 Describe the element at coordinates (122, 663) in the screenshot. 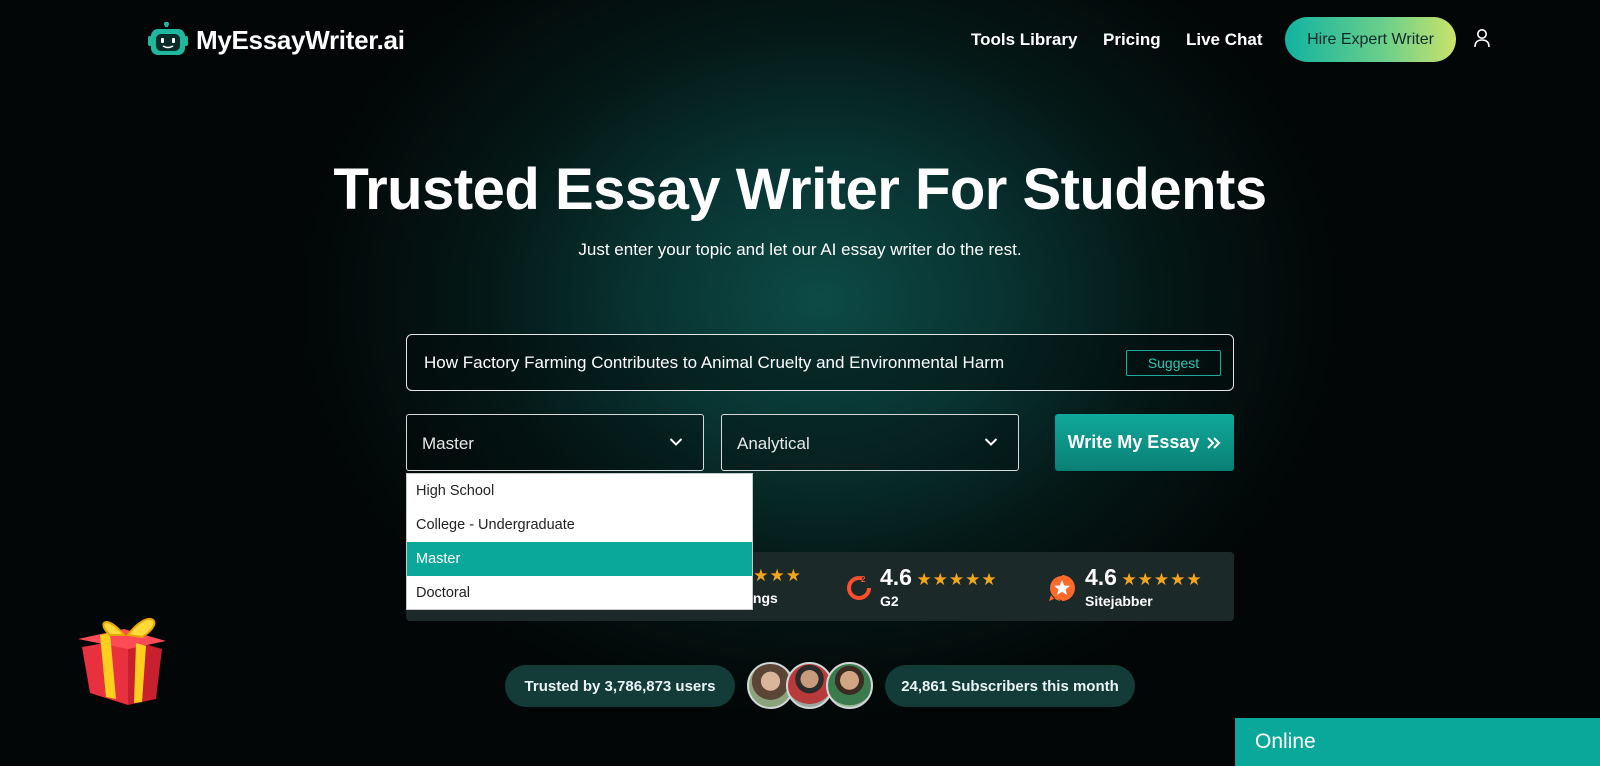

I see `gift-box-icon` at that location.